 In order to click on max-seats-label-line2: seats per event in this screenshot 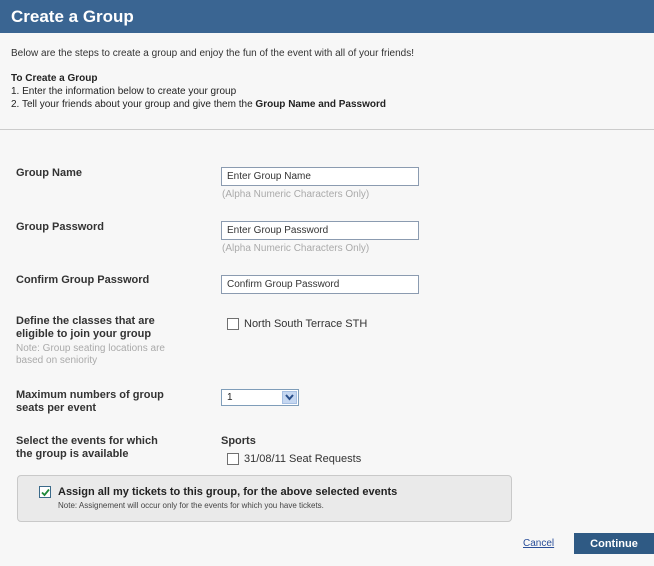, I will do `click(56, 408)`.